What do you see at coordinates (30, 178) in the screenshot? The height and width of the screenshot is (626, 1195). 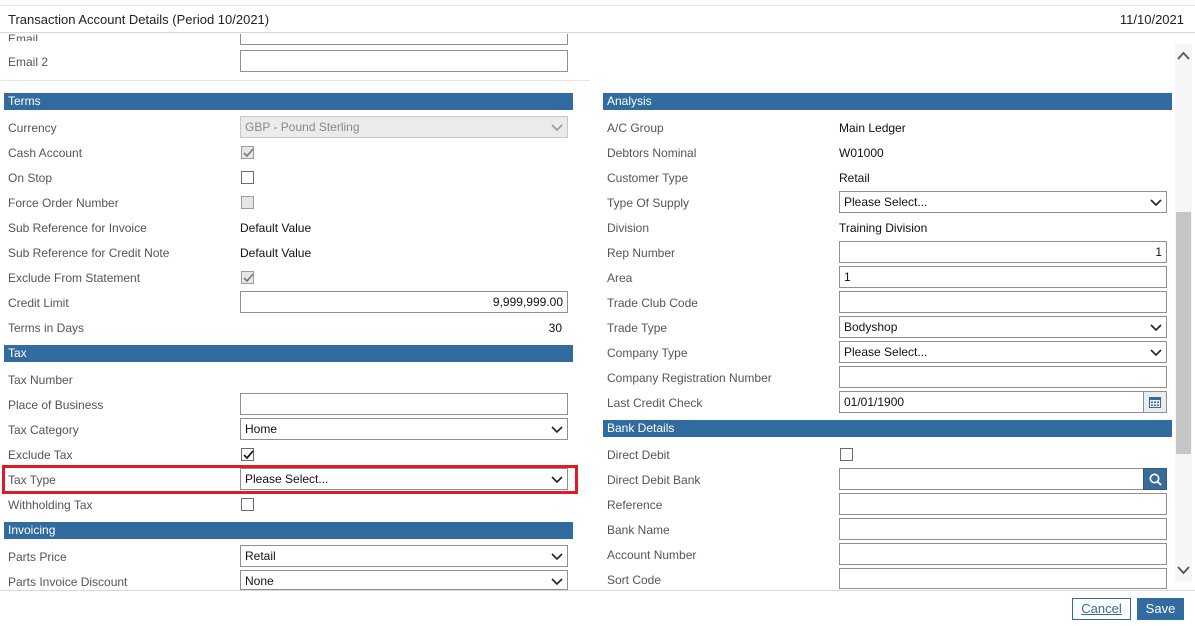 I see `on-stop-label: On Stop` at bounding box center [30, 178].